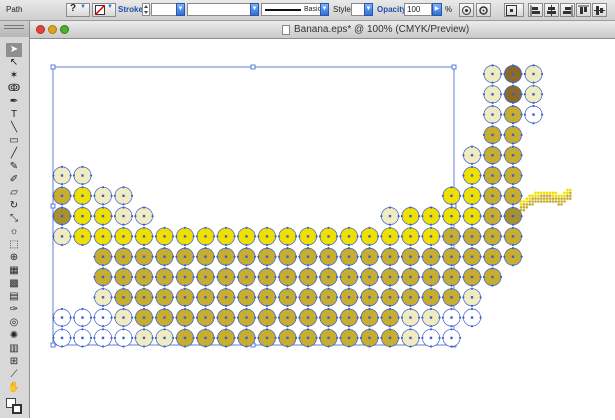  What do you see at coordinates (14, 154) in the screenshot?
I see `paintbrush-tool-icon: ╱` at bounding box center [14, 154].